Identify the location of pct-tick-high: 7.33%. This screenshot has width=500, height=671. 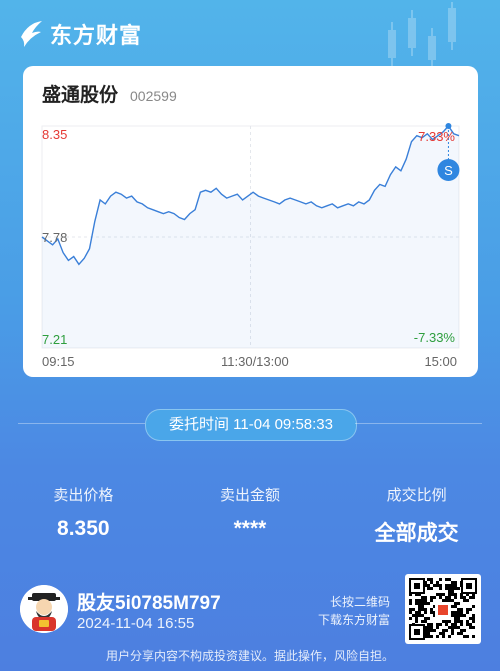
(436, 136).